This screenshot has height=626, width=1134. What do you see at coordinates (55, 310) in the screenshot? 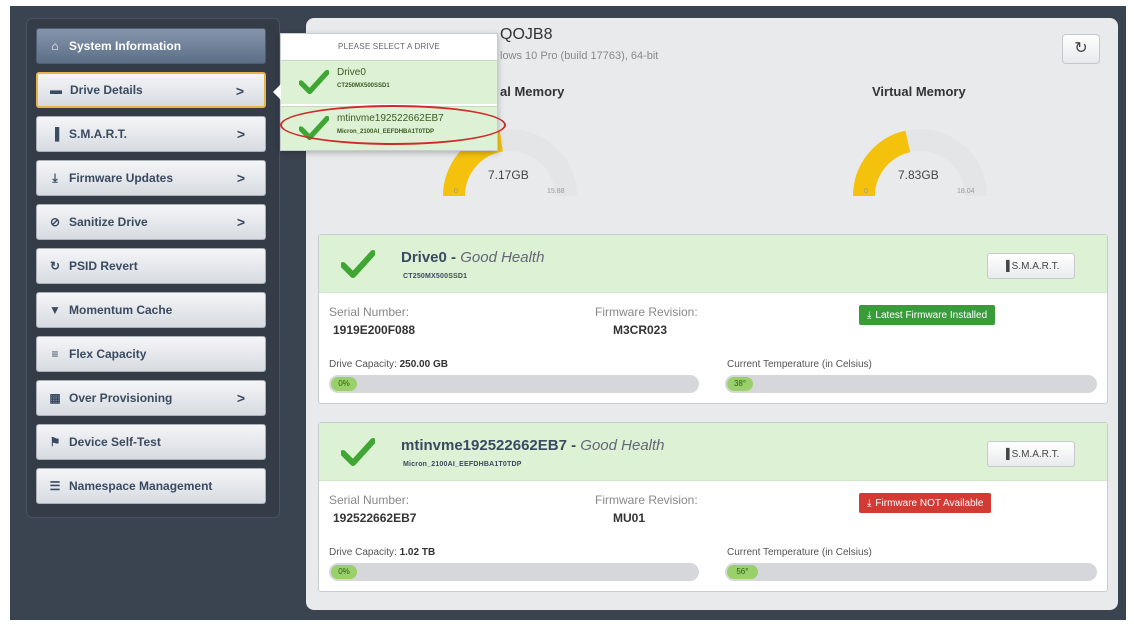
I see `filter-icon: ▼` at bounding box center [55, 310].